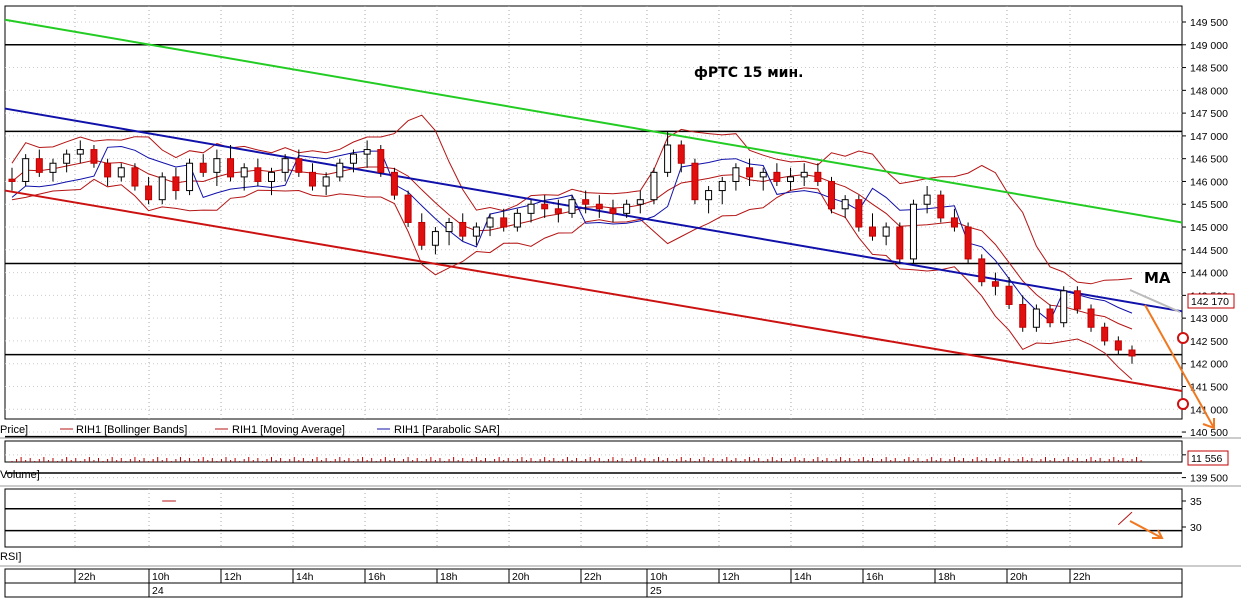  I want to click on y-tick-label: 145 000, so click(1209, 228).